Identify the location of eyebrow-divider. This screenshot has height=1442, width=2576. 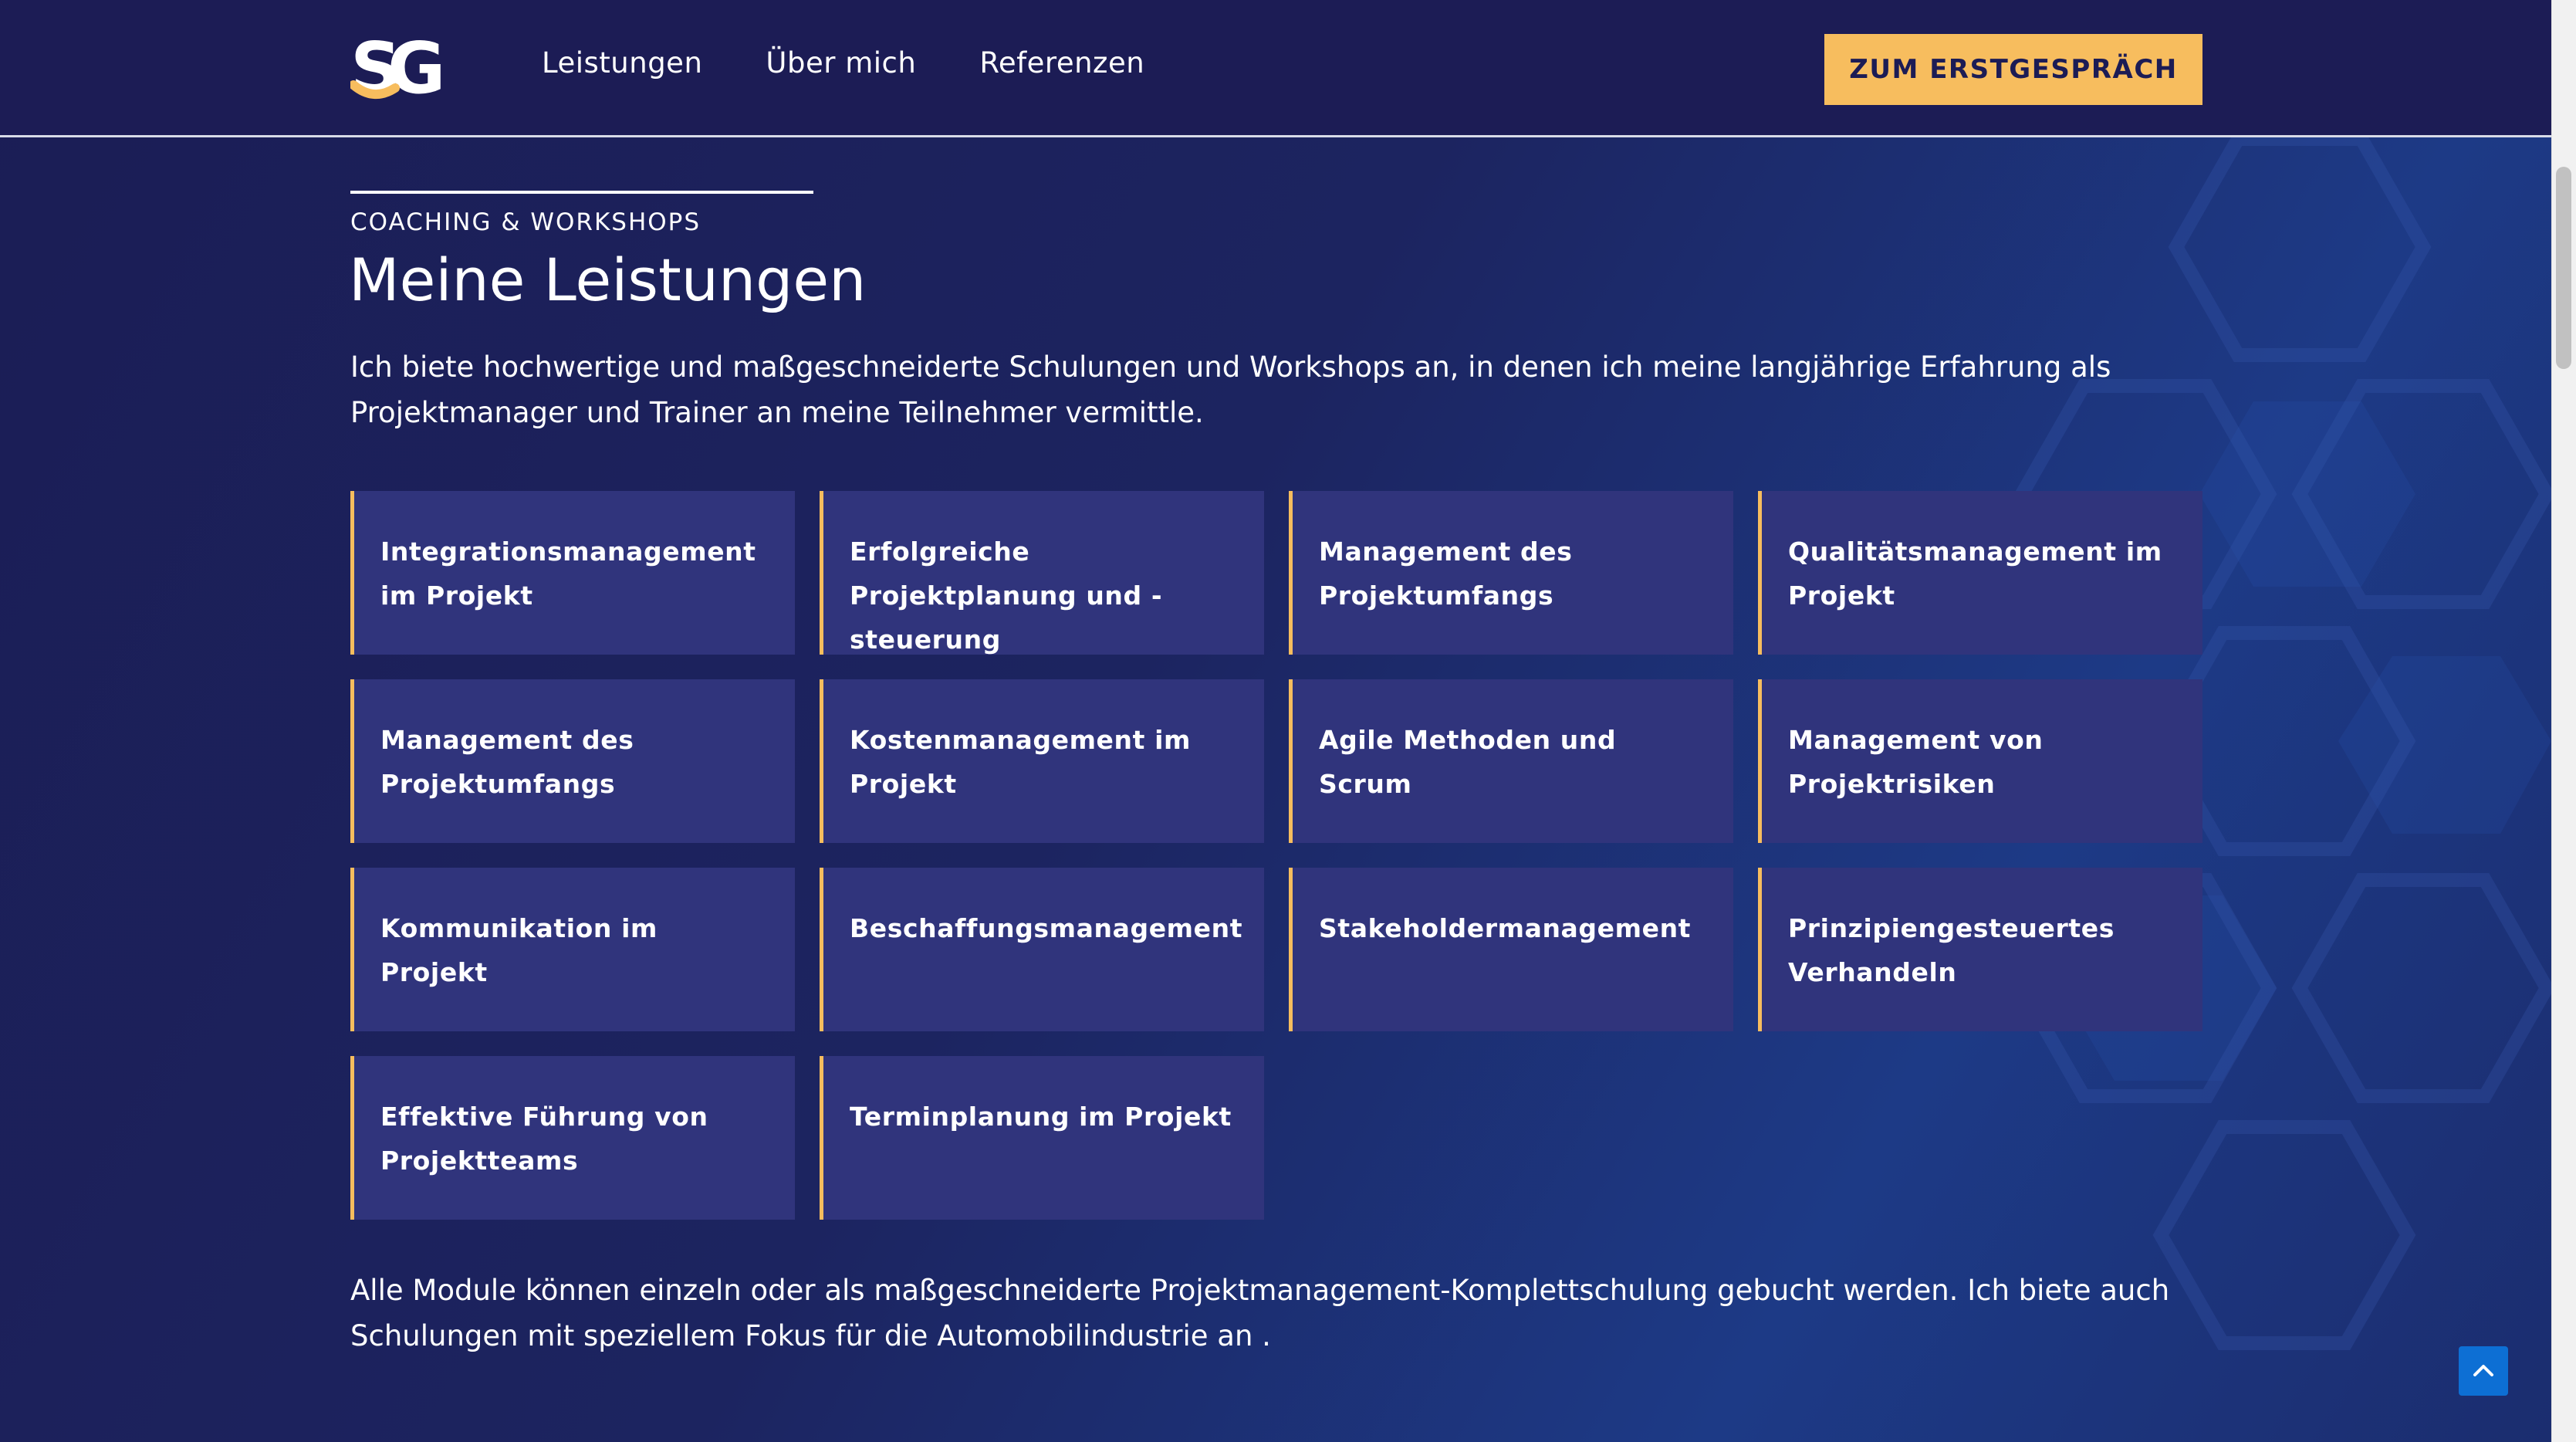
(581, 193).